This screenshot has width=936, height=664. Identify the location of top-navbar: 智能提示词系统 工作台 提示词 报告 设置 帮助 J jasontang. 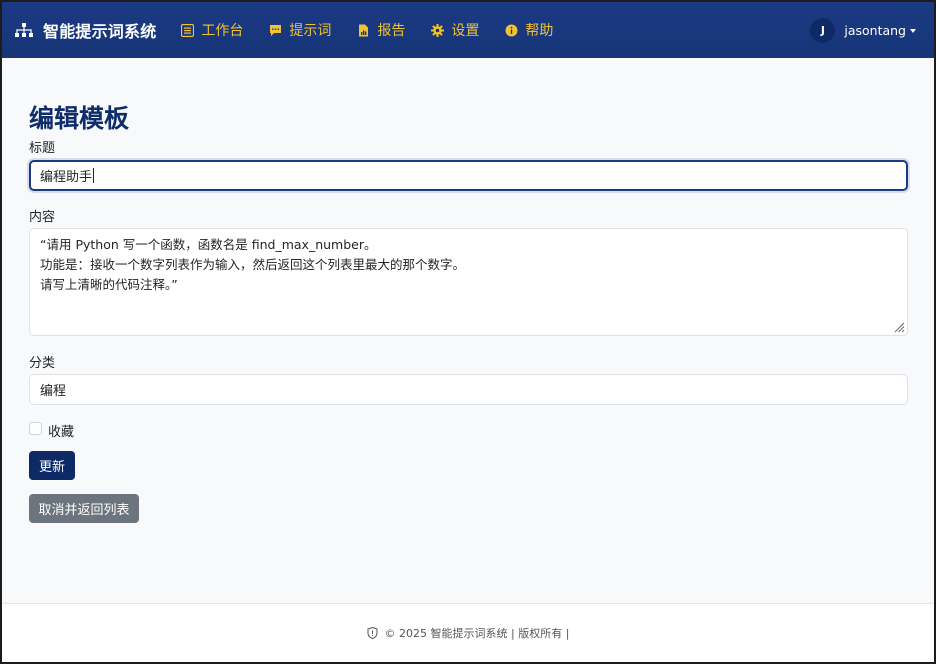
(468, 30).